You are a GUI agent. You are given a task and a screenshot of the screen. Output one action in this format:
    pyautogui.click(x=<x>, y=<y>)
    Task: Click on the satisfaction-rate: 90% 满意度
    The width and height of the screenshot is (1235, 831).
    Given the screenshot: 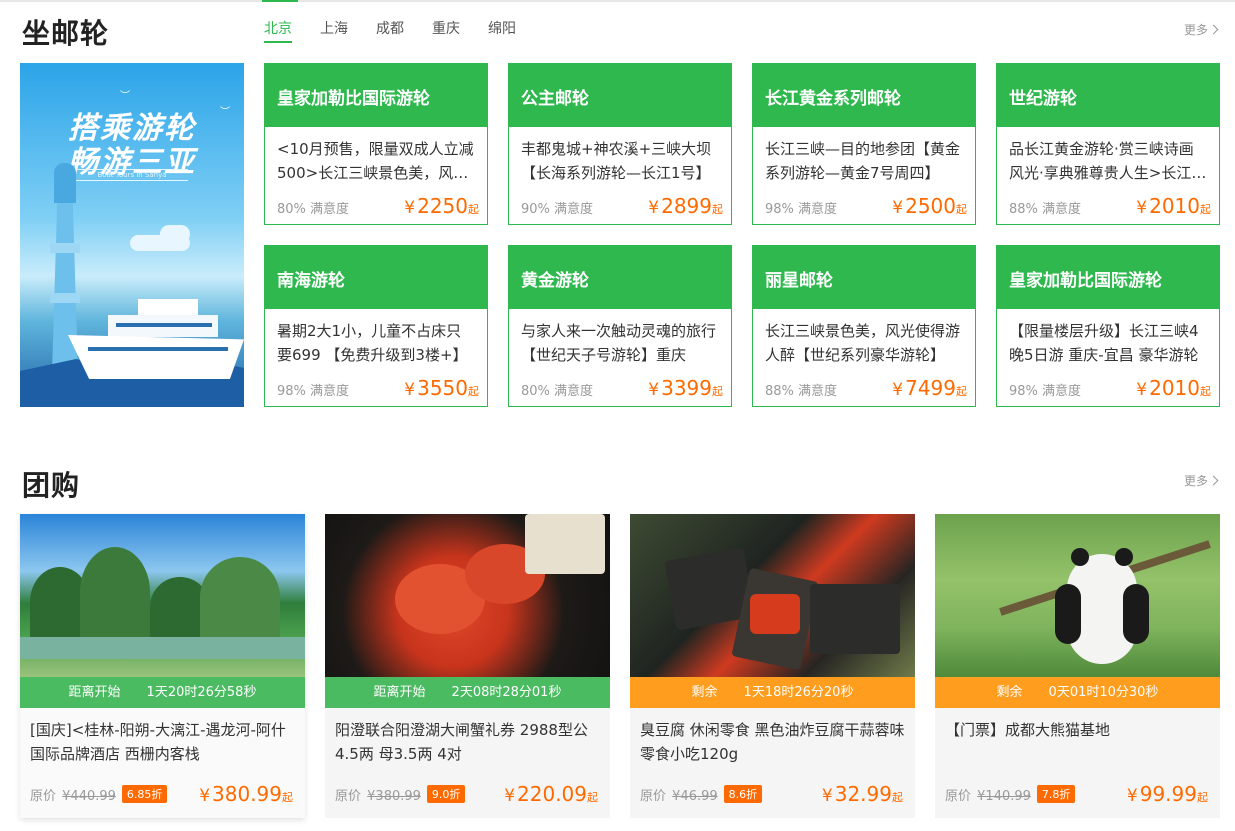 What is the action you would take?
    pyautogui.click(x=557, y=209)
    